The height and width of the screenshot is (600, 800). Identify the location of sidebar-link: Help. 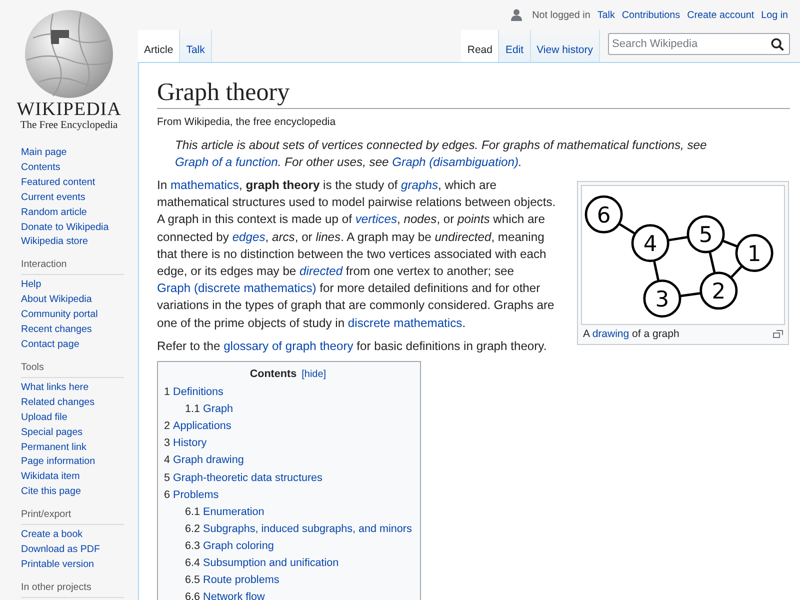
(79, 286).